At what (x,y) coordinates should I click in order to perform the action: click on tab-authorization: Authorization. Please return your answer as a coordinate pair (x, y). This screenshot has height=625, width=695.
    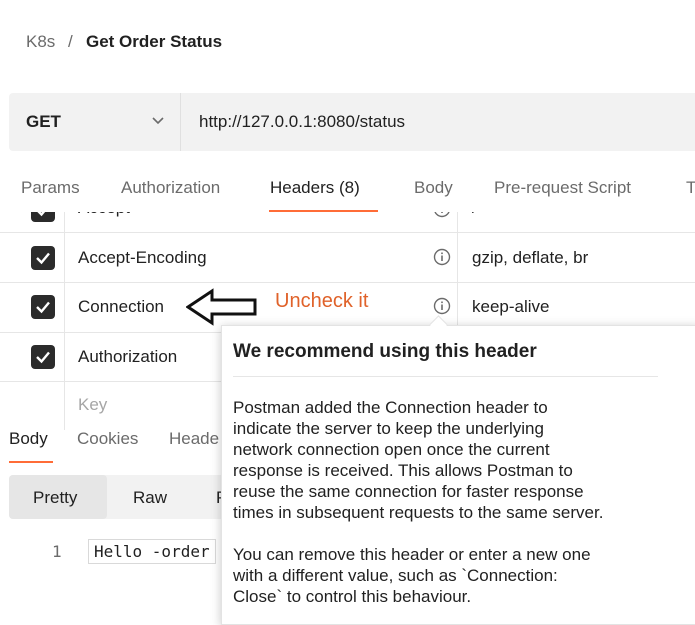
    Looking at the image, I should click on (170, 188).